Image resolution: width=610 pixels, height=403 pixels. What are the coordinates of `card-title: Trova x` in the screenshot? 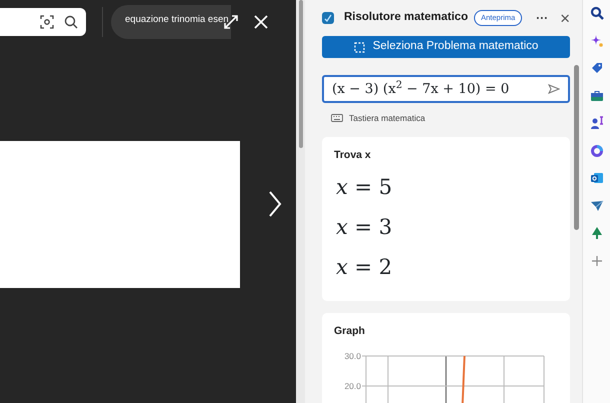 It's located at (353, 155).